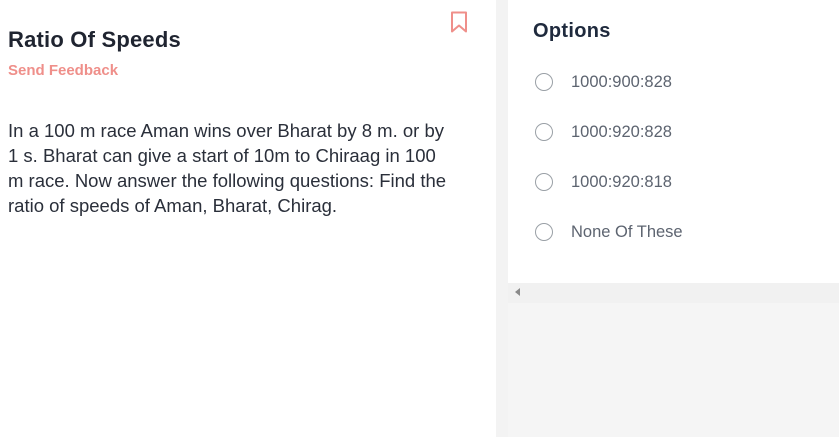  I want to click on question-title: Ratio Of Speeds, so click(94, 39).